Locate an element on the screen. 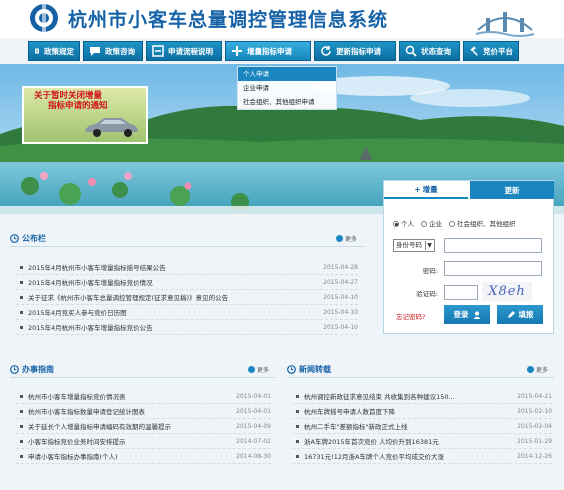  tab-increment-label: 增量 is located at coordinates (430, 189).